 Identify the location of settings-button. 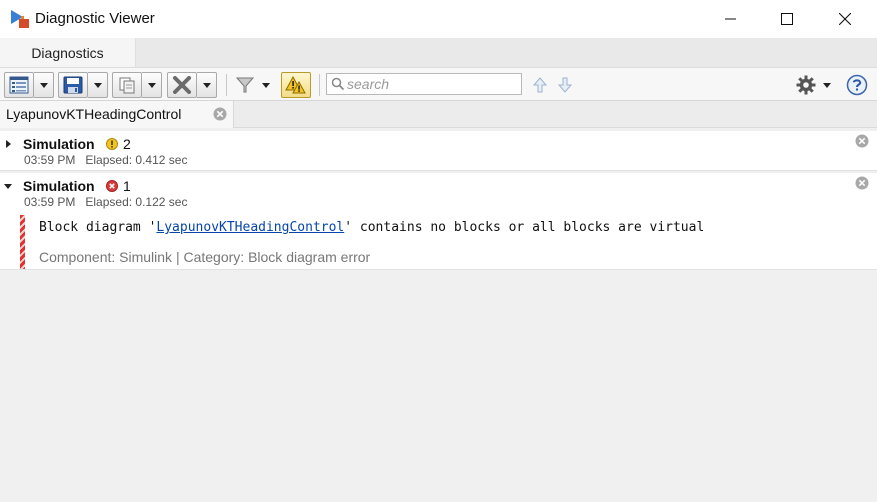
(806, 85).